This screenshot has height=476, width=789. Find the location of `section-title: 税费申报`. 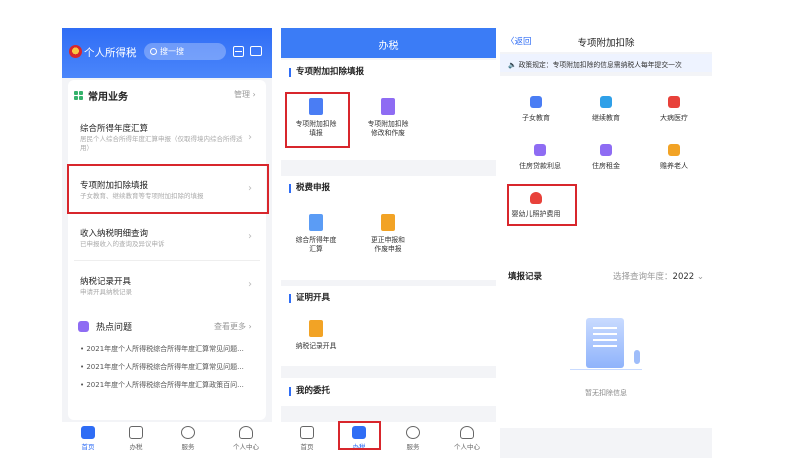

section-title: 税费申报 is located at coordinates (309, 188).